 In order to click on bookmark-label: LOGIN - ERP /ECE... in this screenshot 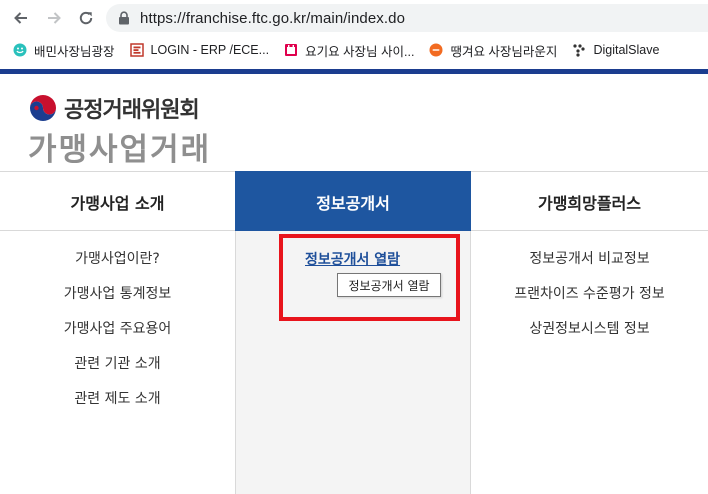, I will do `click(210, 50)`.